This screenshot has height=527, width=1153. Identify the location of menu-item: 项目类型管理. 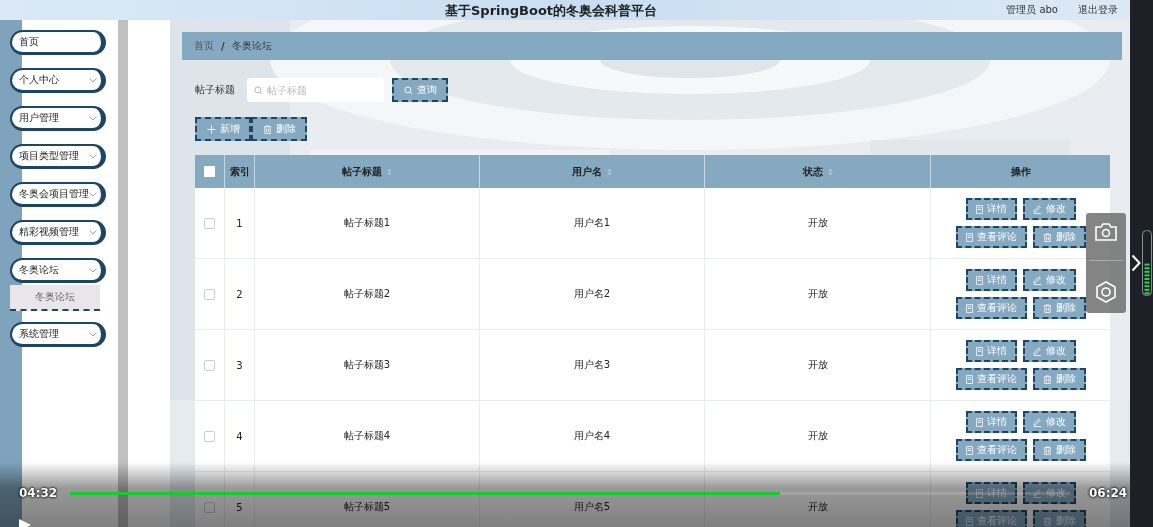
(58, 156).